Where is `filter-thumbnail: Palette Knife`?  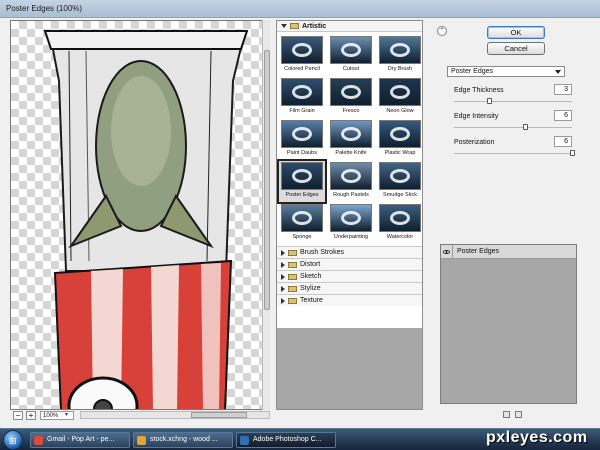
filter-thumbnail: Palette Knife is located at coordinates (351, 139).